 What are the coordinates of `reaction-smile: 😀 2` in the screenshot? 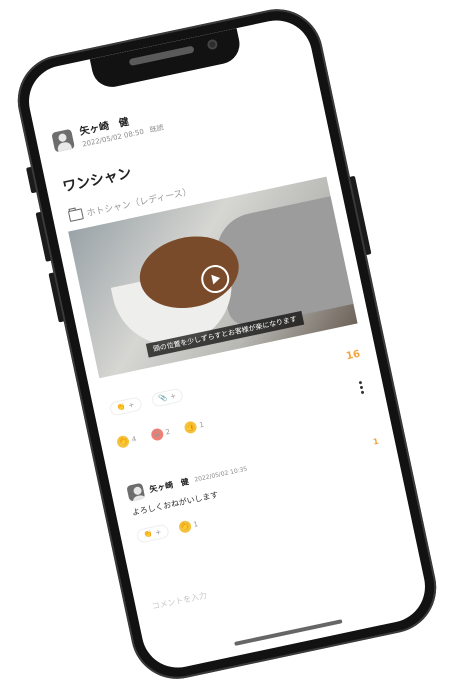 It's located at (160, 433).